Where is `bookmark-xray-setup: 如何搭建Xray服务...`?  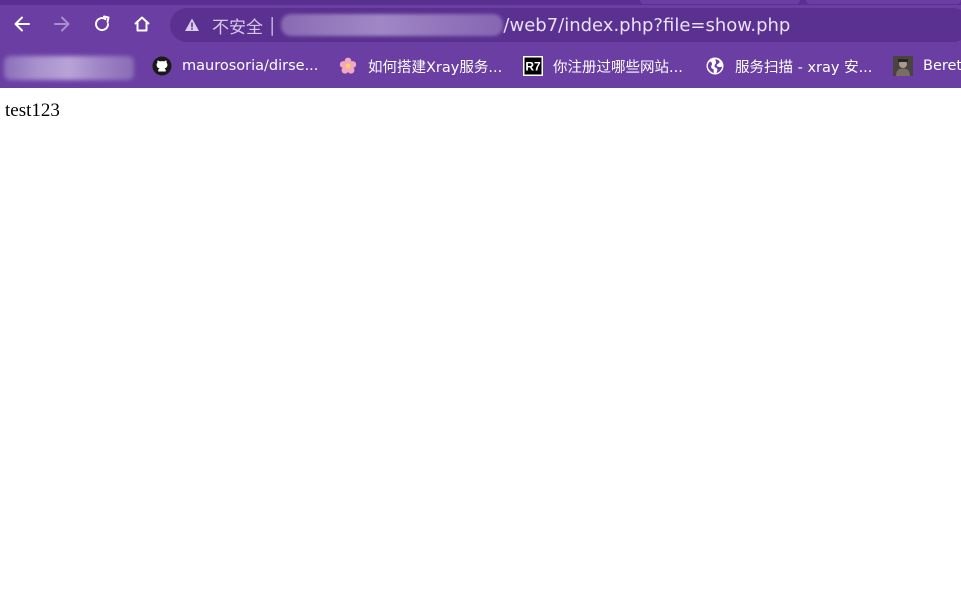 bookmark-xray-setup: 如何搭建Xray服务... is located at coordinates (420, 66).